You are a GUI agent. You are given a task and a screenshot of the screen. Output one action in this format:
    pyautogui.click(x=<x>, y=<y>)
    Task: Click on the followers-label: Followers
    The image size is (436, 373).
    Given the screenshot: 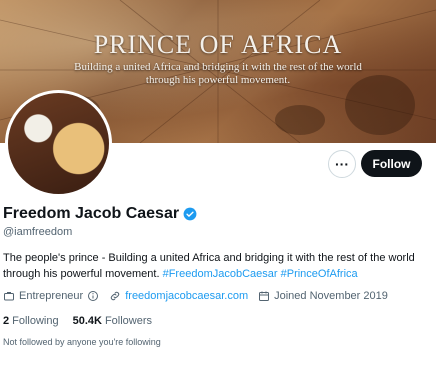 What is the action you would take?
    pyautogui.click(x=128, y=321)
    